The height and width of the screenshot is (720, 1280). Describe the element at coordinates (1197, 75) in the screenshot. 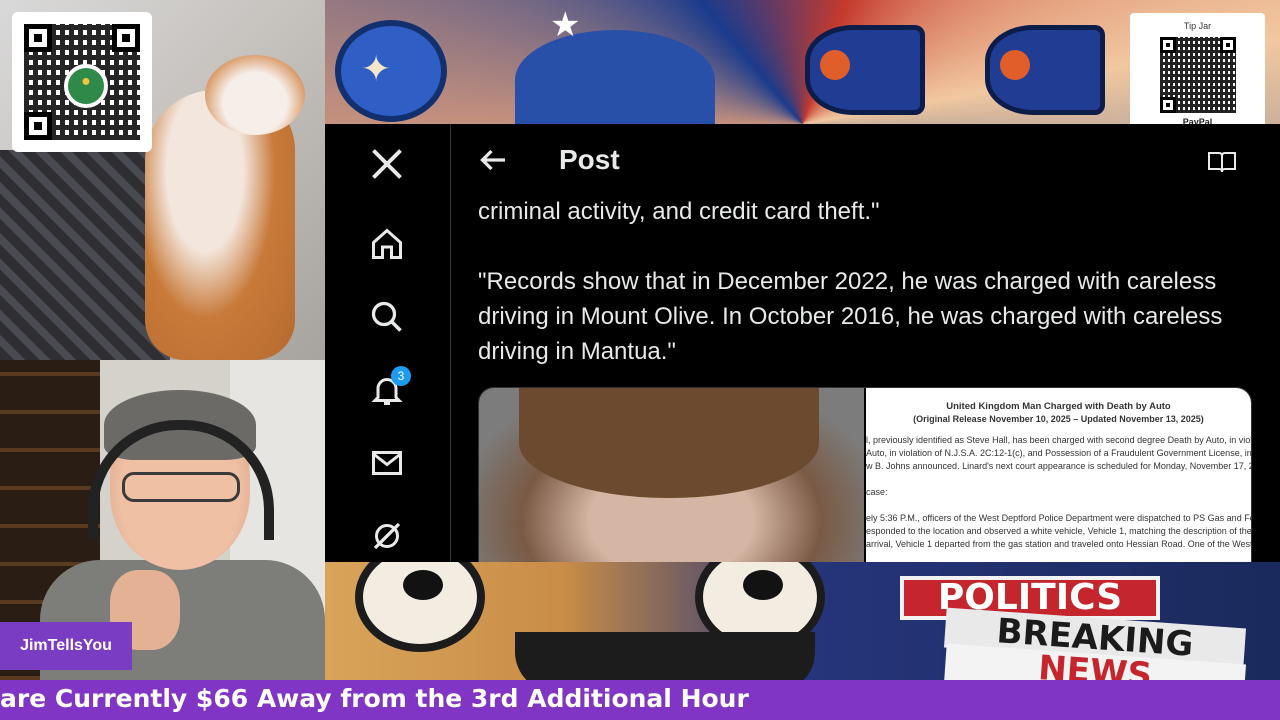

I see `tip-jar-qr-code` at that location.